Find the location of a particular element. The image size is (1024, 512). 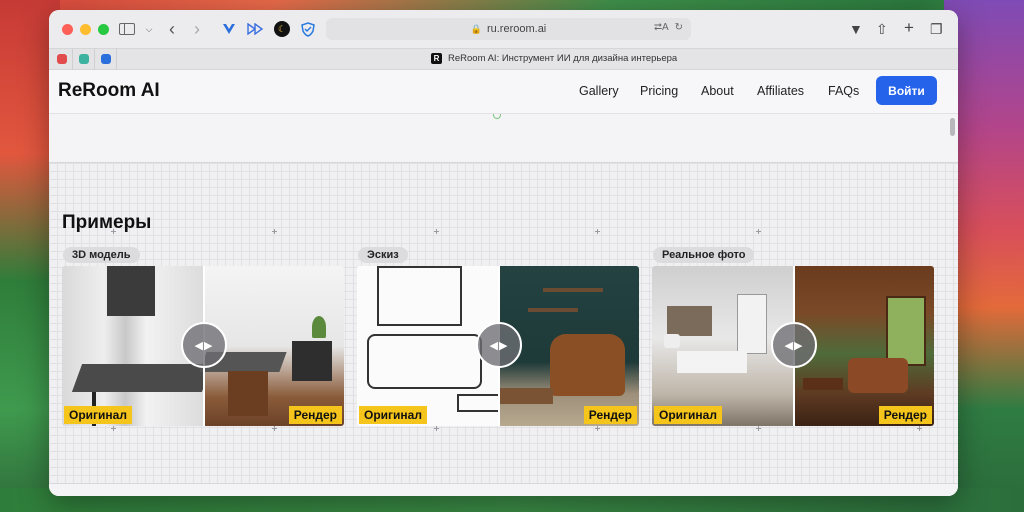

nav-gallery: Gallery is located at coordinates (599, 91).